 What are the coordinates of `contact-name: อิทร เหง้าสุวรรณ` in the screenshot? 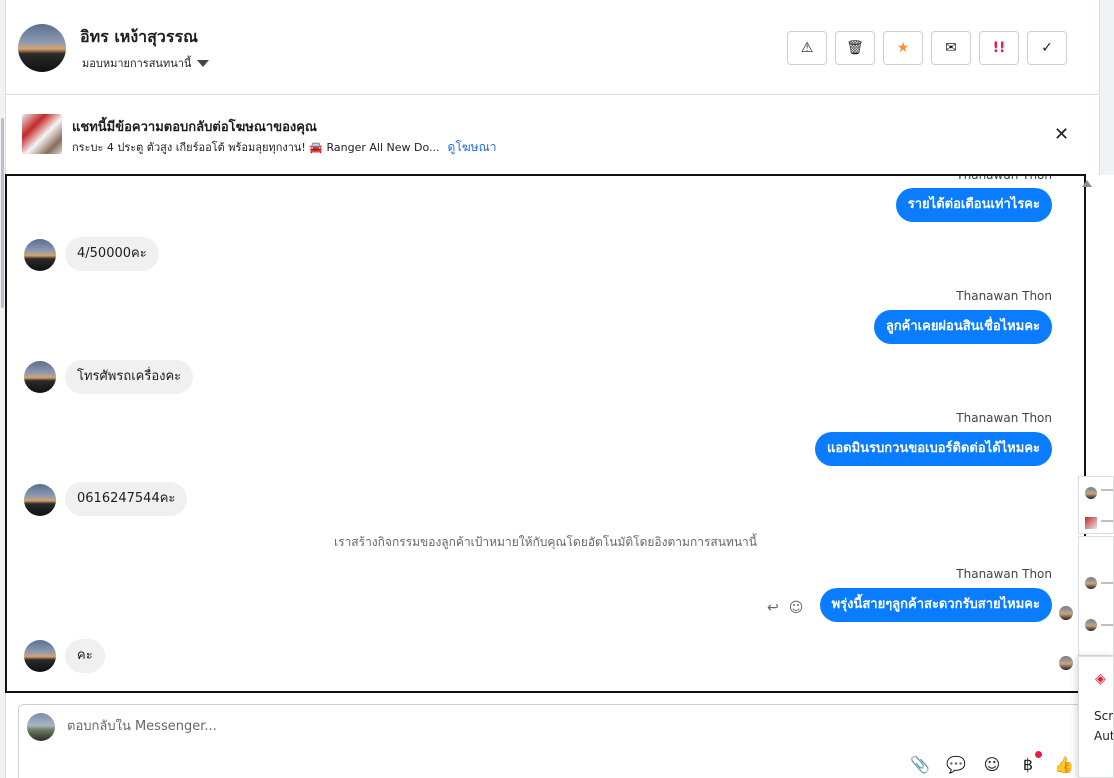 It's located at (139, 37).